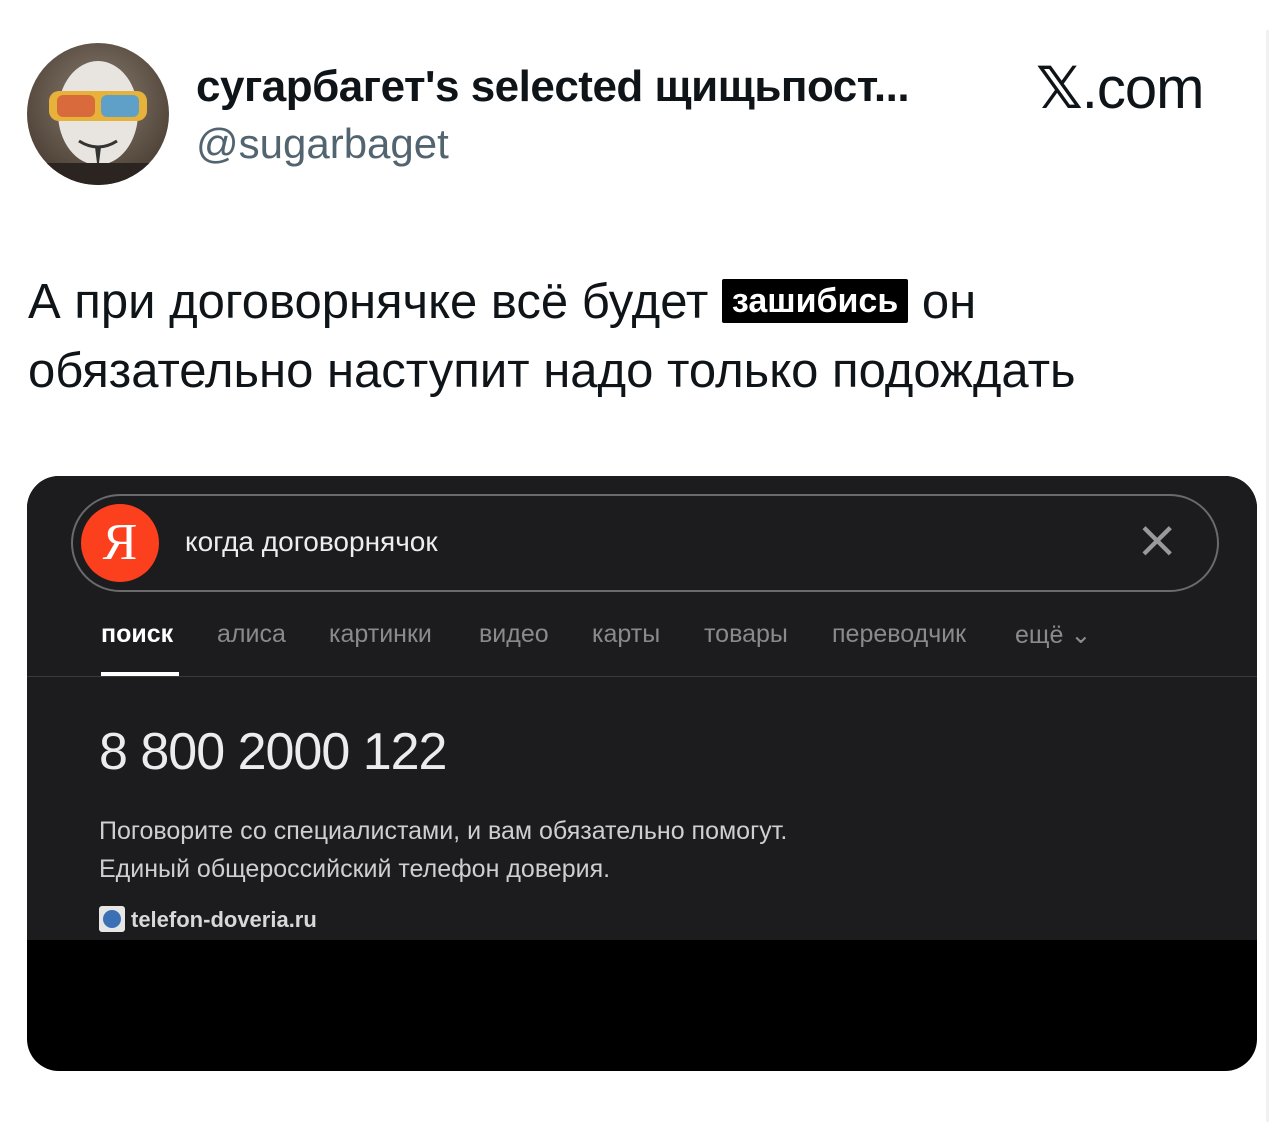 Image resolution: width=1284 pixels, height=1122 pixels. I want to click on author-handle: @sugarbaget, so click(322, 144).